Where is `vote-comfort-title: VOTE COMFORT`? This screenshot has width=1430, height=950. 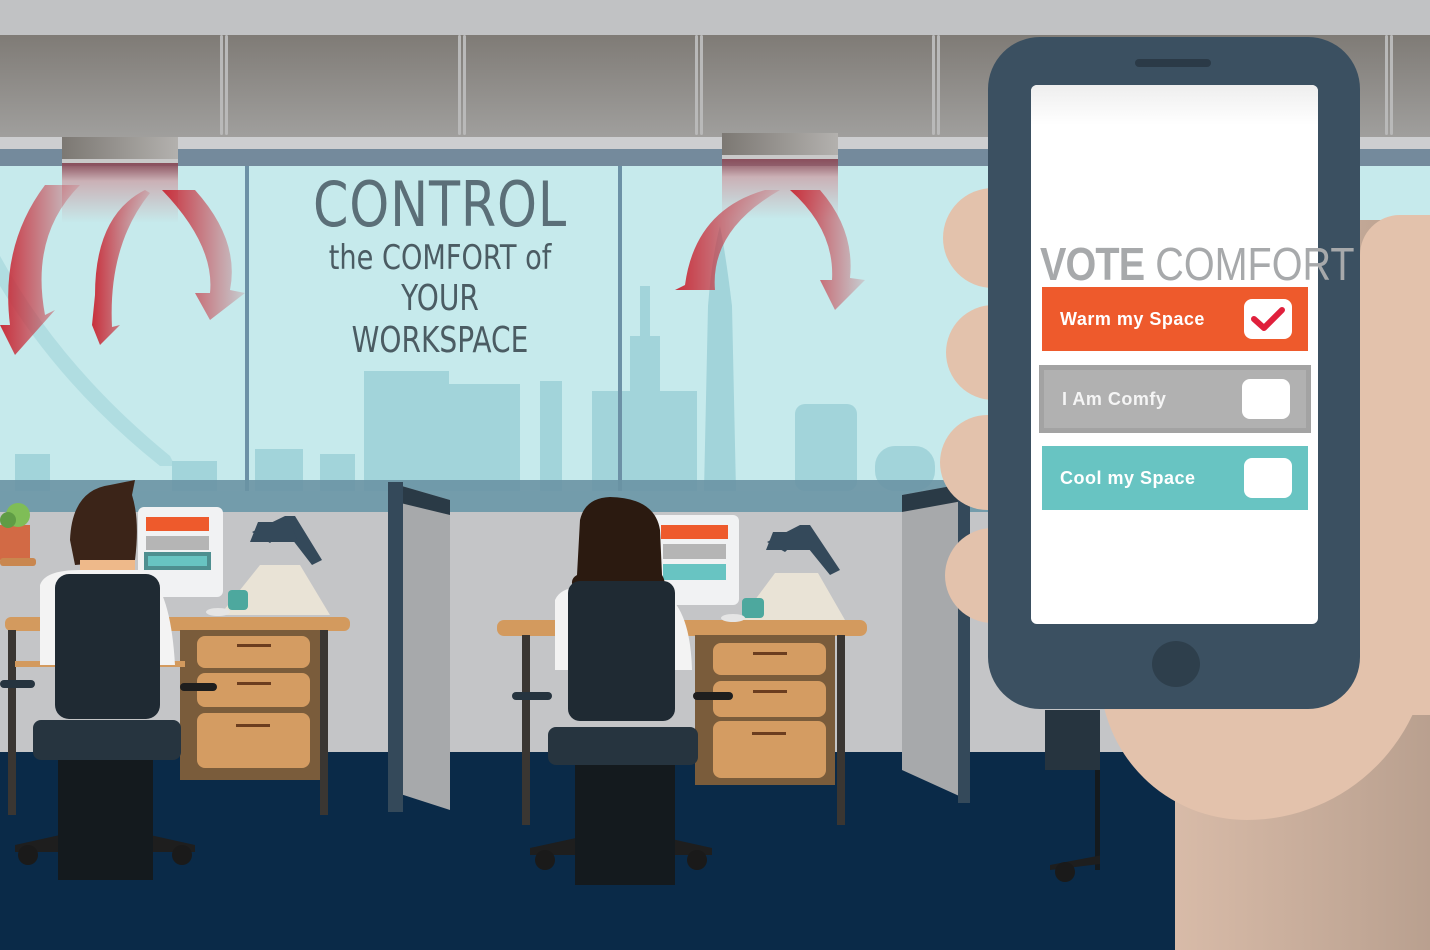
vote-comfort-title: VOTE COMFORT is located at coordinates (1197, 264).